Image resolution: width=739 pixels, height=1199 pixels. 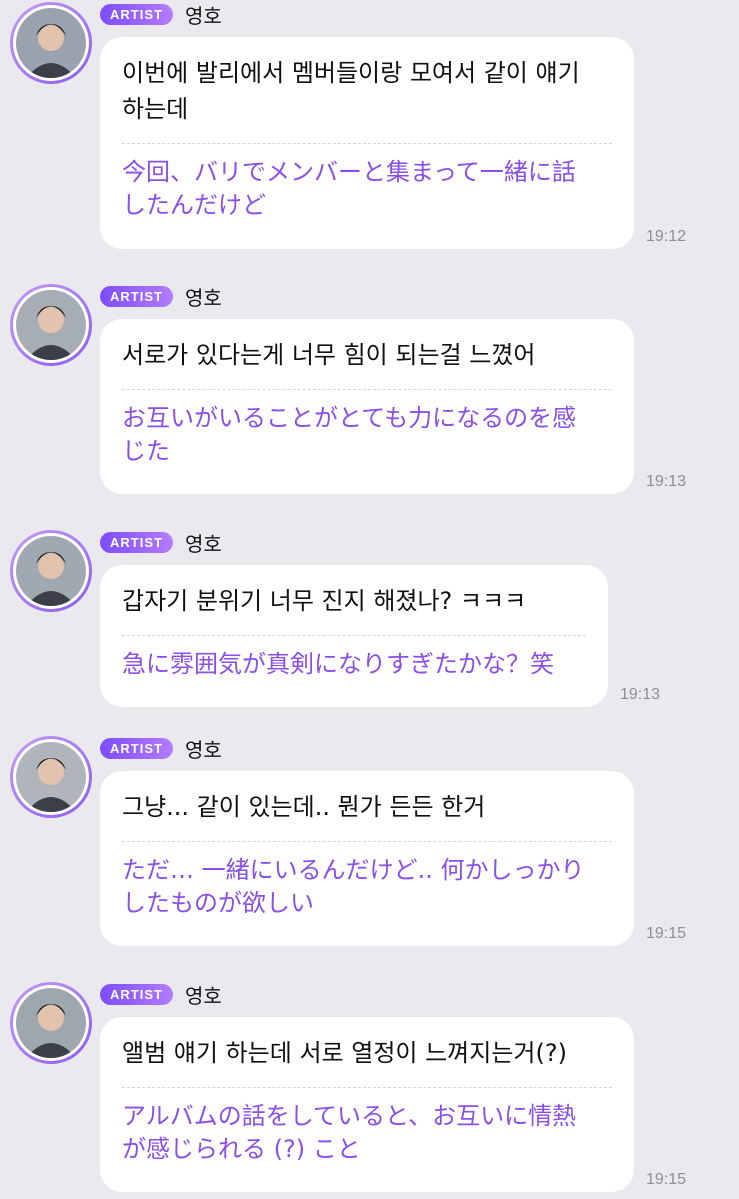 I want to click on ja-line: が感じられる (?) こと, so click(x=241, y=1149).